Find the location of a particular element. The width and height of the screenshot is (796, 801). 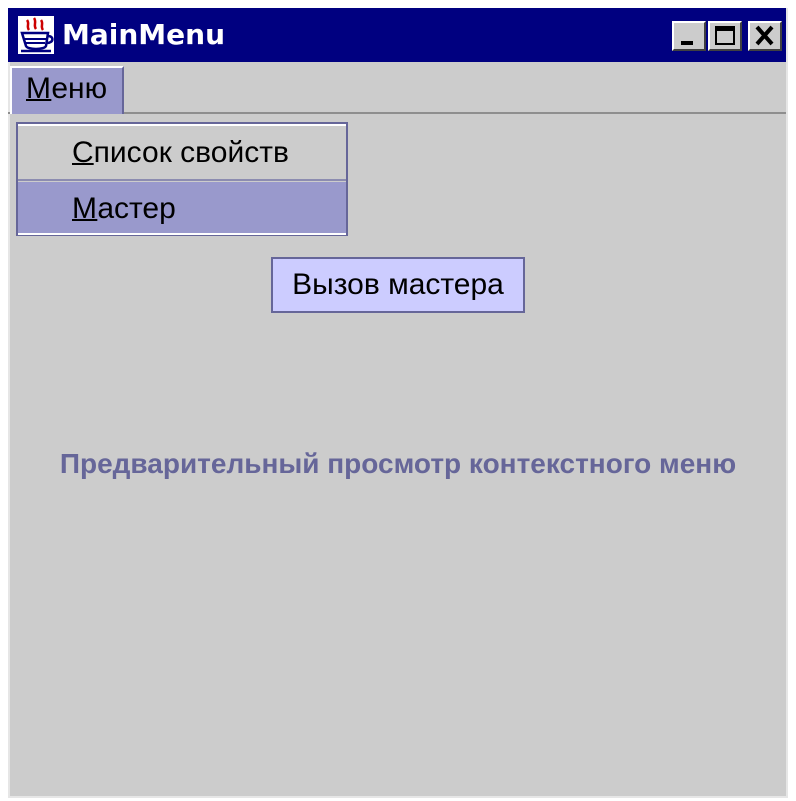

window-title: MainMenu is located at coordinates (144, 34).